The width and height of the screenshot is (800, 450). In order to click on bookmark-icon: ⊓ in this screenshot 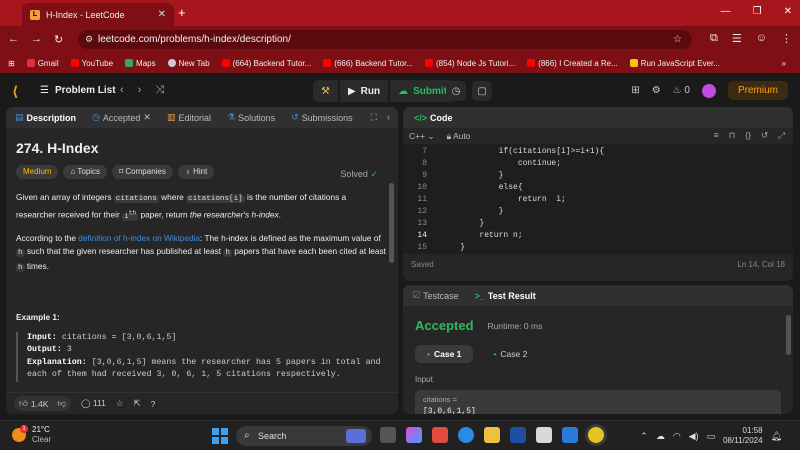, I will do `click(732, 135)`.